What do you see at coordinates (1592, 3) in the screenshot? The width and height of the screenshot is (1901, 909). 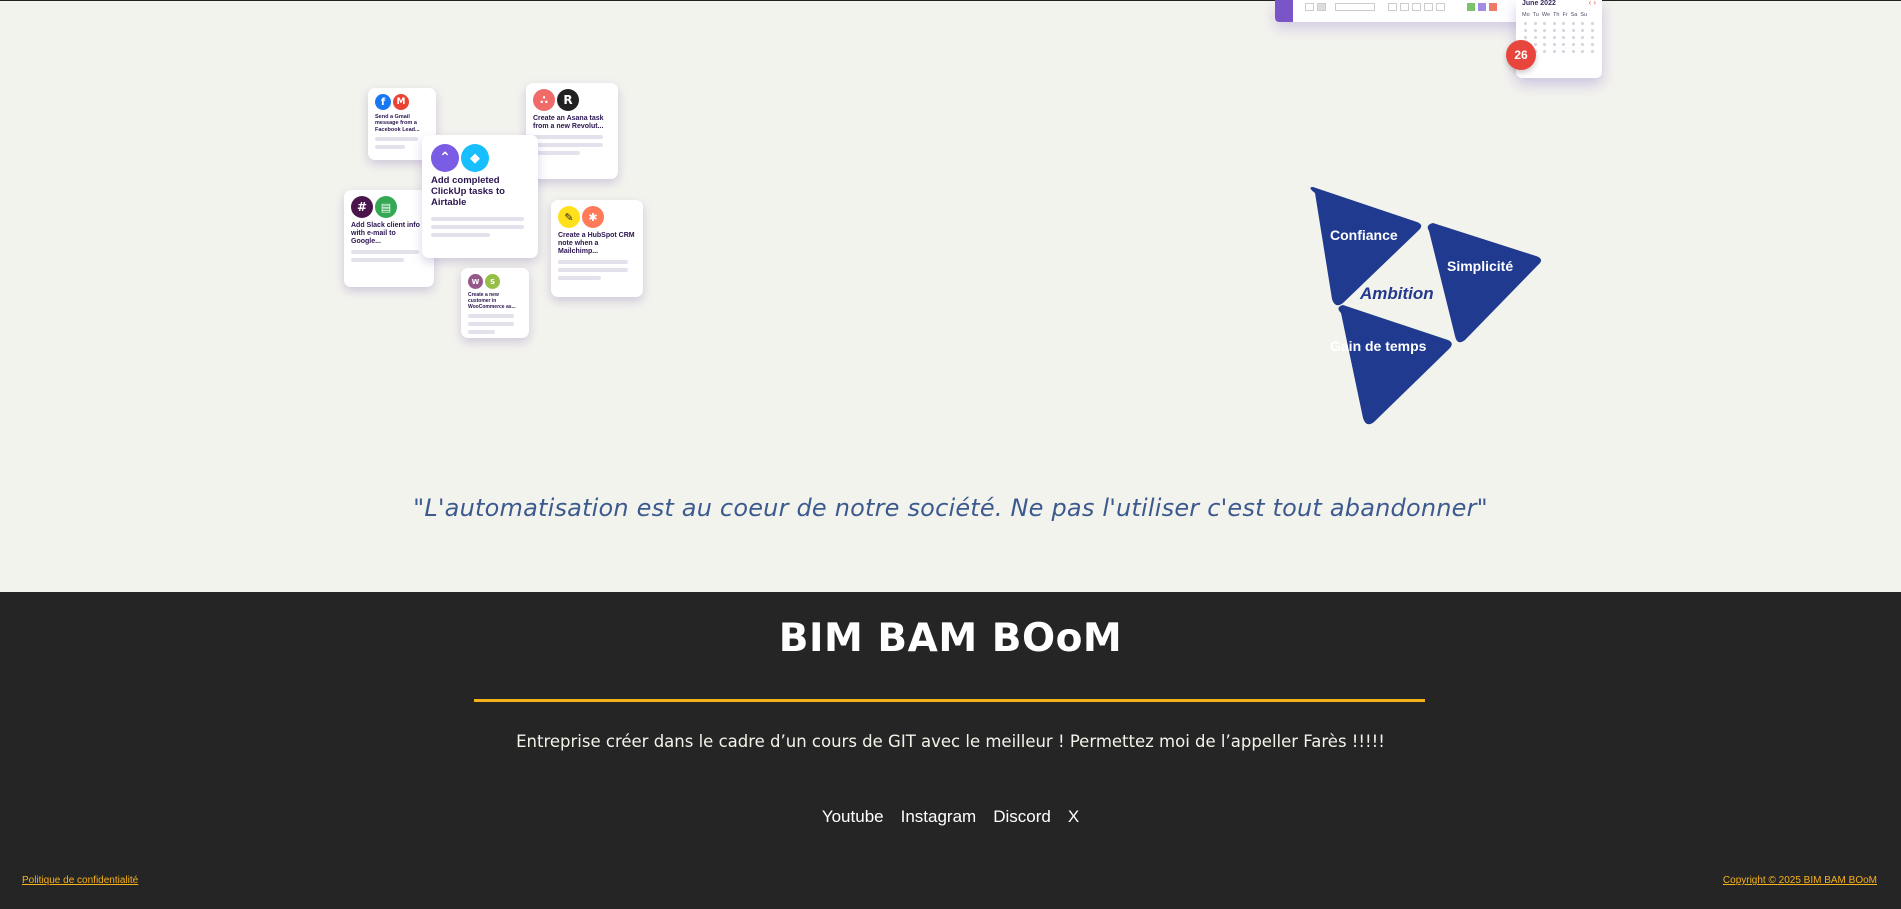 I see `calendar-nav-arrows-icon: ‹ ›` at bounding box center [1592, 3].